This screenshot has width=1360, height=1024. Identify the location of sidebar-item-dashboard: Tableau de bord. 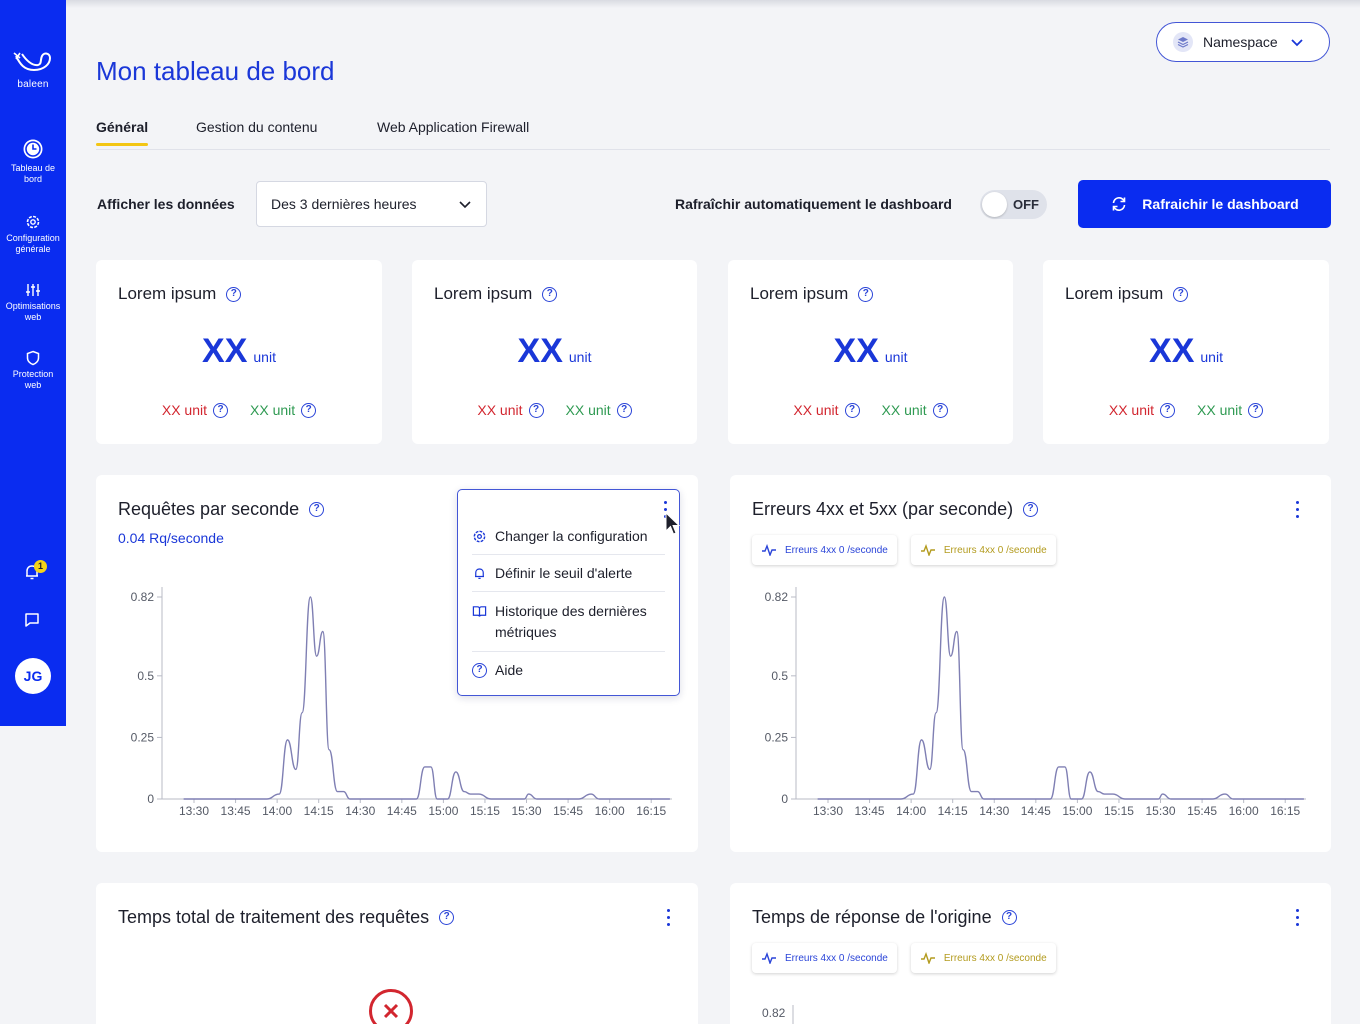
(33, 161).